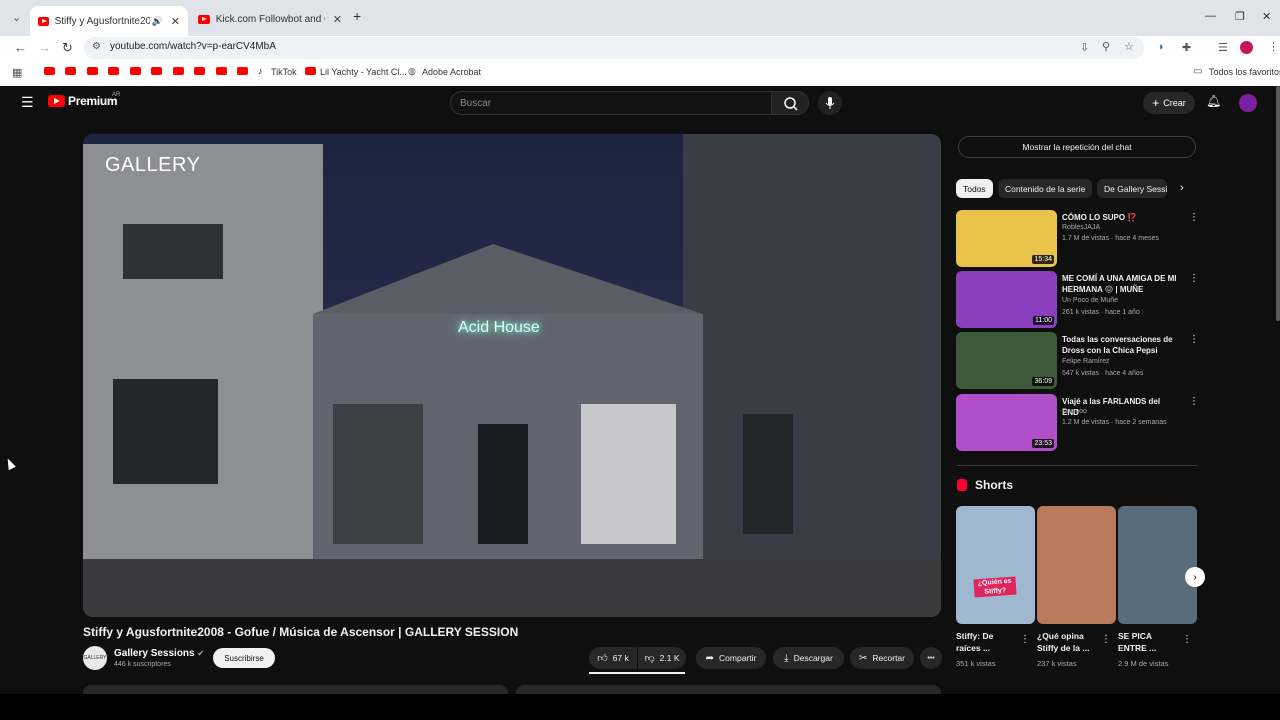 Image resolution: width=1280 pixels, height=720 pixels. Describe the element at coordinates (669, 658) in the screenshot. I see `dislike-count: 2.1 K` at that location.